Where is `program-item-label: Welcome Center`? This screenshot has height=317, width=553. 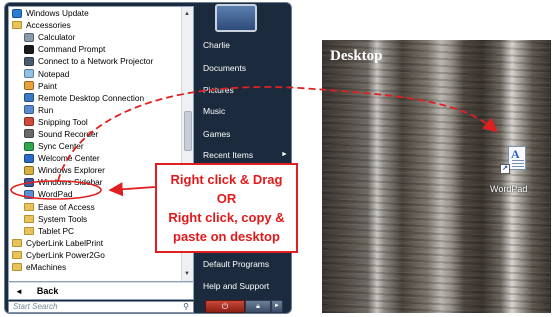
program-item-label: Welcome Center is located at coordinates (69, 158).